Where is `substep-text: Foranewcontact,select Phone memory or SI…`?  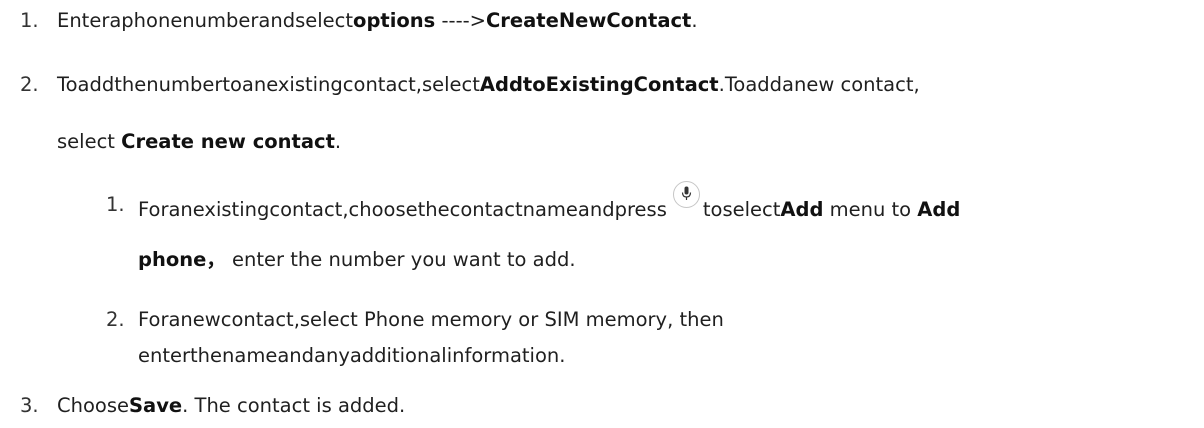 substep-text: Foranewcontact,select Phone memory or SI… is located at coordinates (431, 319).